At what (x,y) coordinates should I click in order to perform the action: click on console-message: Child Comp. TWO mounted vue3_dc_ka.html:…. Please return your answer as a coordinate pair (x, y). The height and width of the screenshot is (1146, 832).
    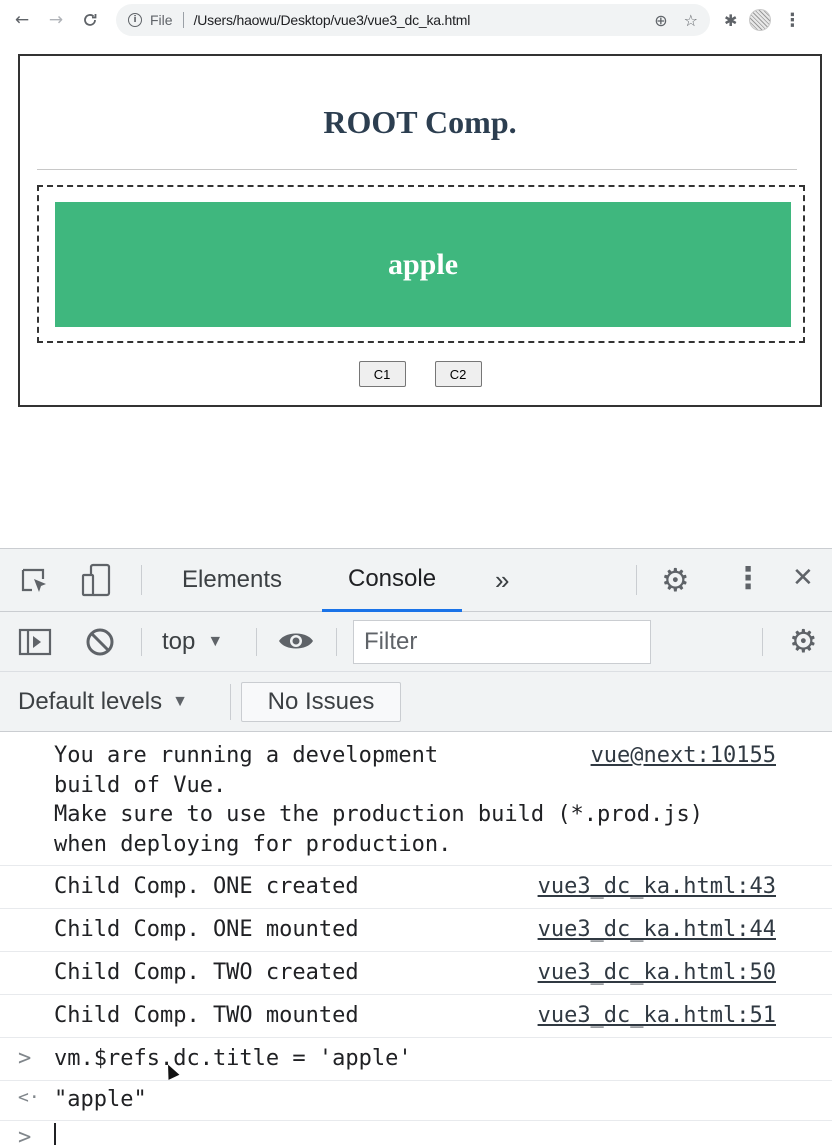
    Looking at the image, I should click on (416, 1016).